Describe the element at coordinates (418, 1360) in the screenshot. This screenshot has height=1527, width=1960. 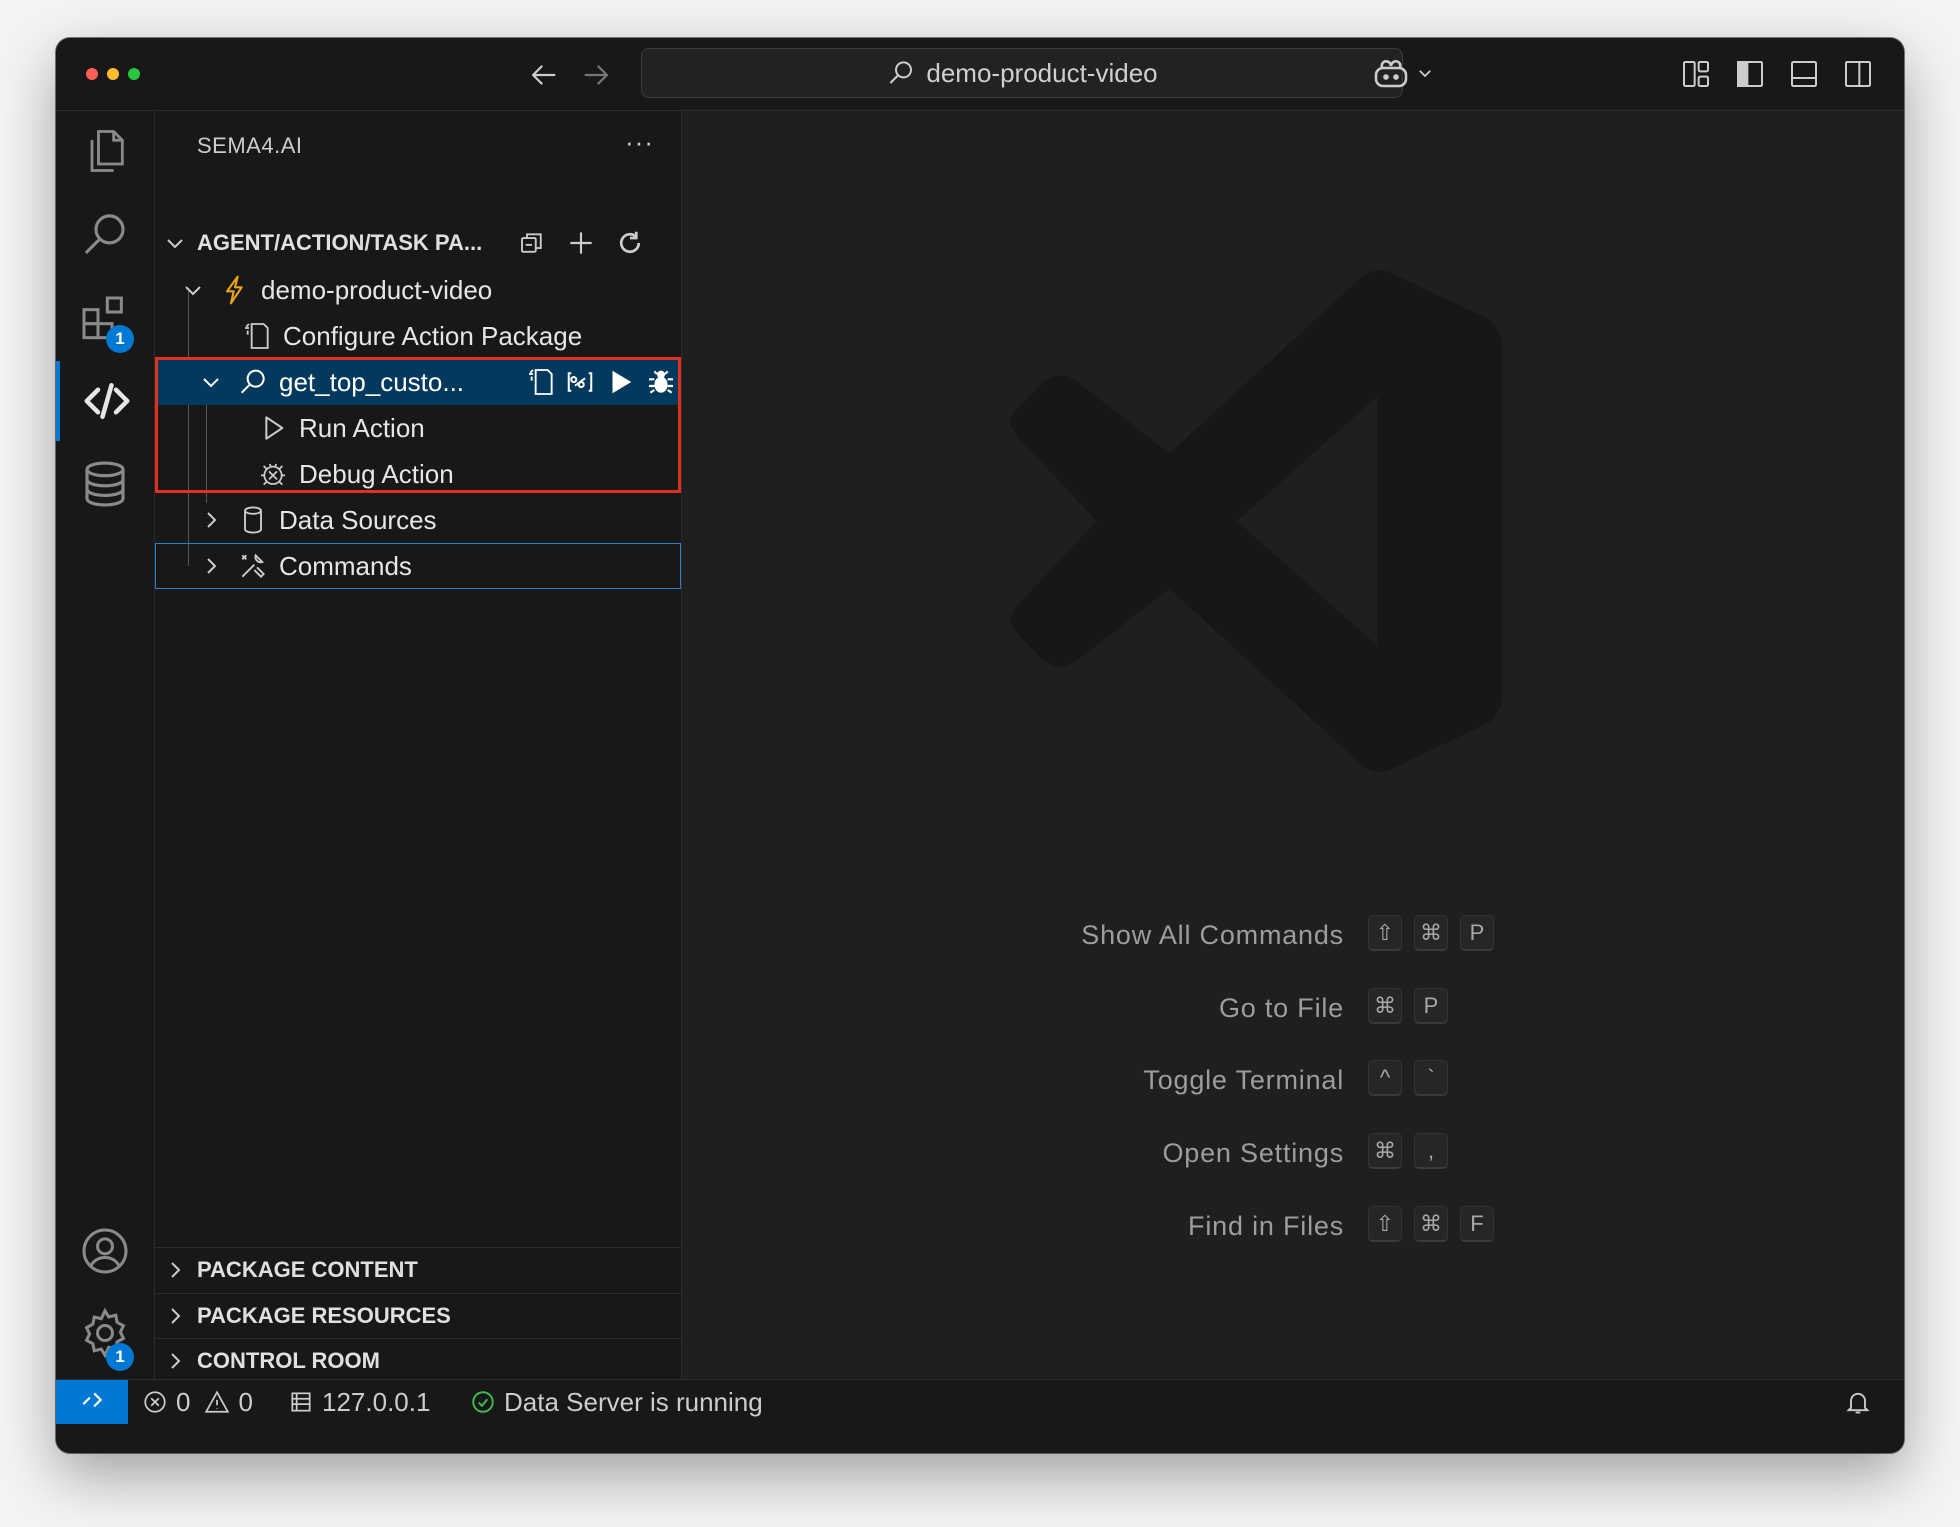
I see `section-control-room: CONTROL ROOM` at that location.